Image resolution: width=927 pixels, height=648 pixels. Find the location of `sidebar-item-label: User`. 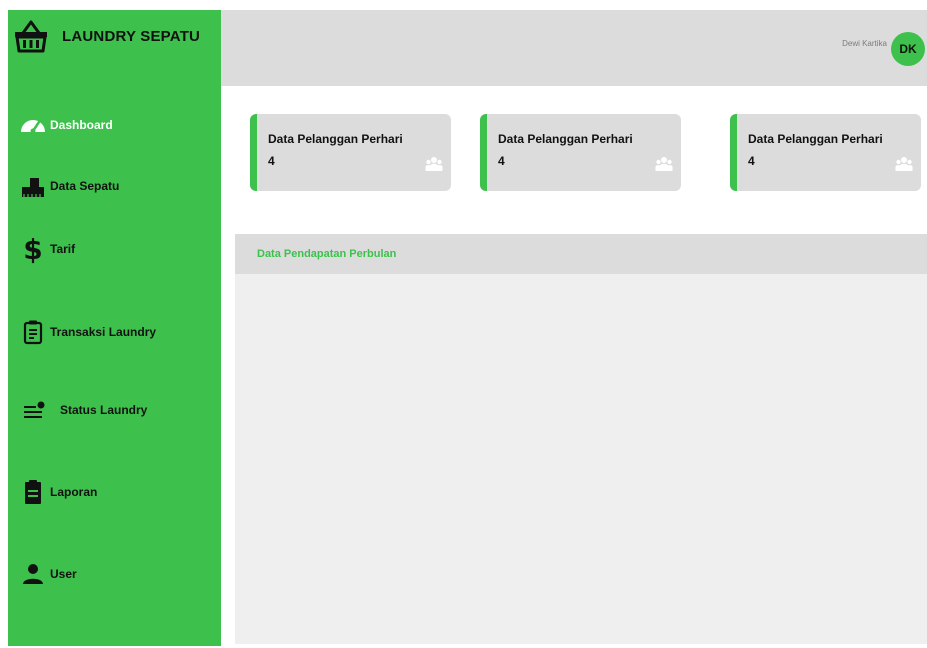

sidebar-item-label: User is located at coordinates (63, 574).